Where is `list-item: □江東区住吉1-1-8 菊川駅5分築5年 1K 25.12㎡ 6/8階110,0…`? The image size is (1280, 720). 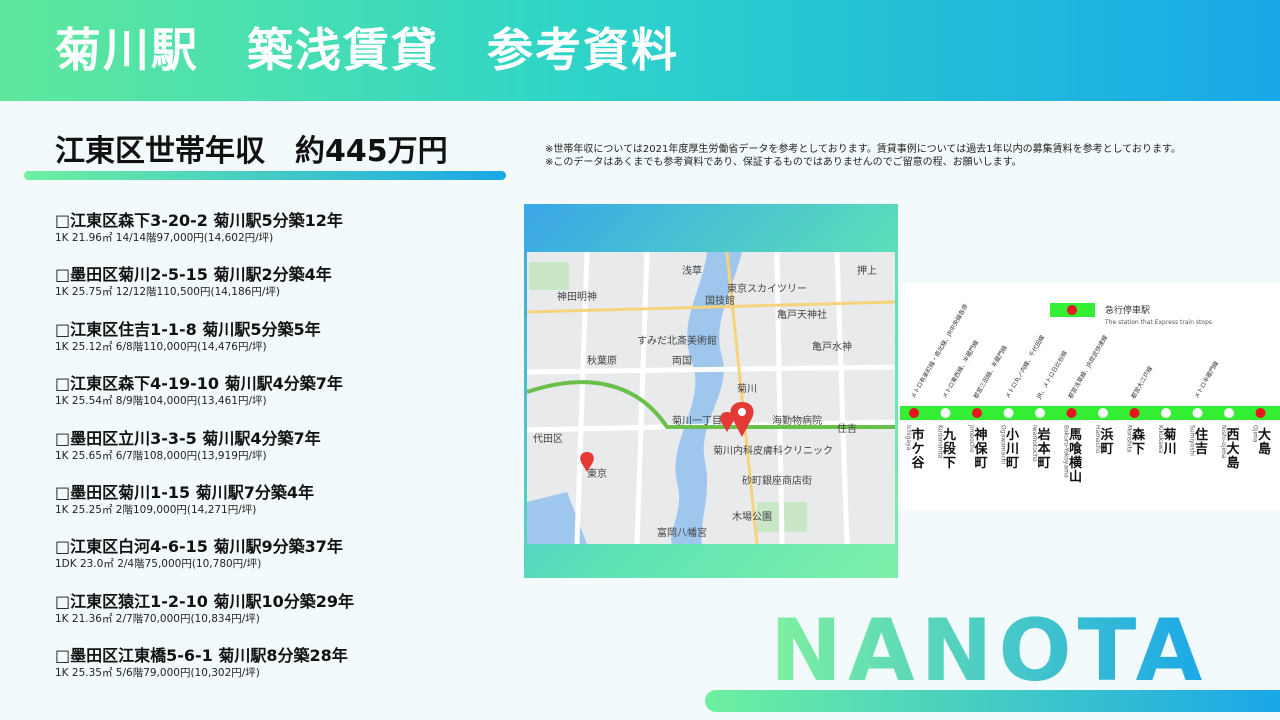 list-item: □江東区住吉1-1-8 菊川駅5分築5年 1K 25.12㎡ 6/8階110,0… is located at coordinates (290, 346).